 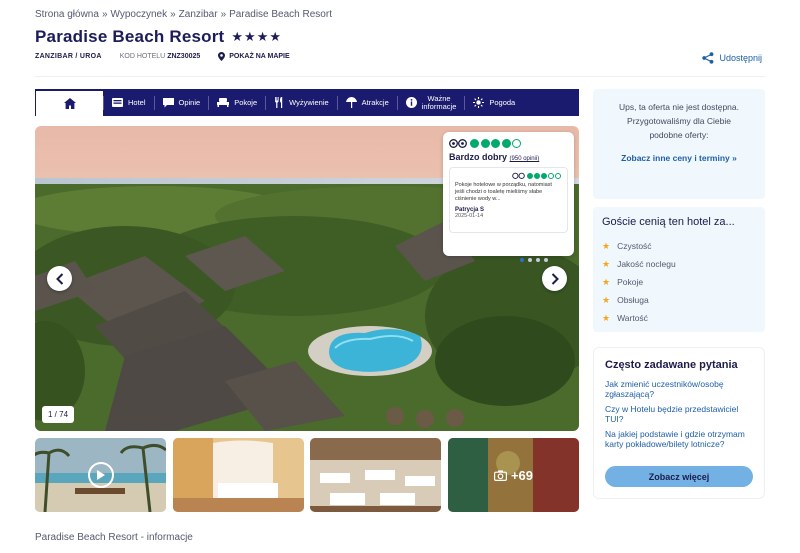 I want to click on more-photos-overlay: +69, so click(x=513, y=475).